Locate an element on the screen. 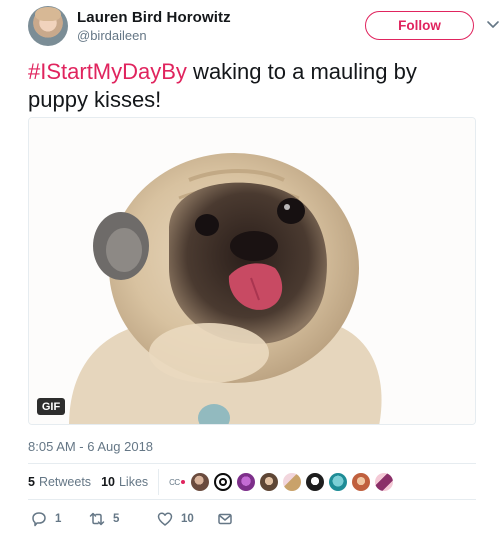 Image resolution: width=502 pixels, height=535 pixels. retweet-icon is located at coordinates (97, 519).